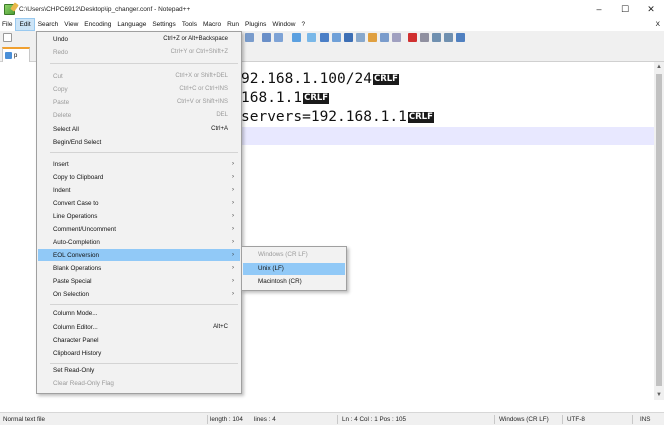  Describe the element at coordinates (599, 9) in the screenshot. I see `minimize-button: –` at that location.